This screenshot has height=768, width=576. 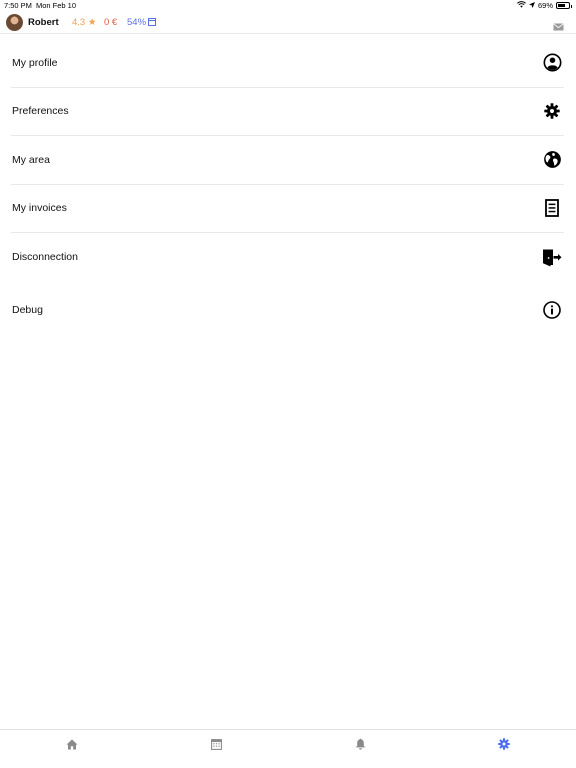 What do you see at coordinates (531, 5) in the screenshot?
I see `location-arrow-icon` at bounding box center [531, 5].